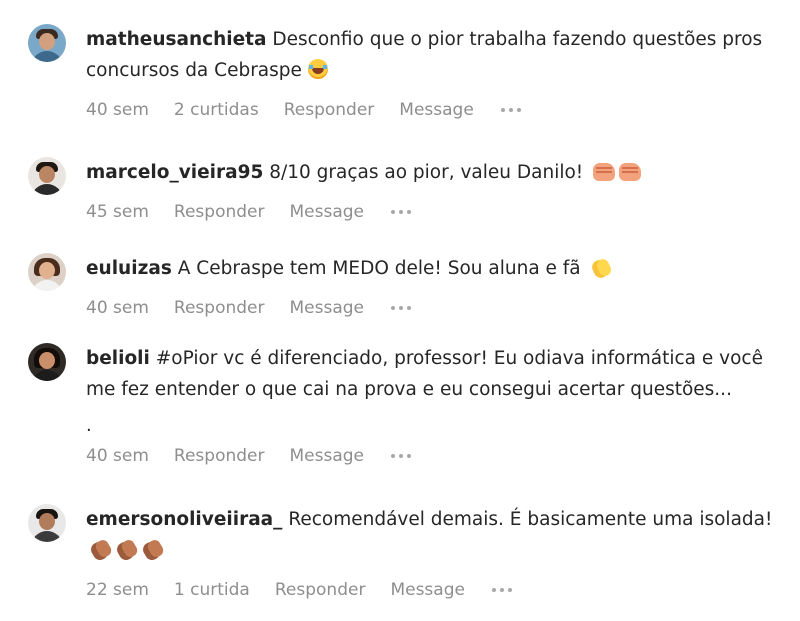 Image resolution: width=800 pixels, height=621 pixels. I want to click on comment-text: 8/10 graças ao pior, valeu Danilo!, so click(426, 172).